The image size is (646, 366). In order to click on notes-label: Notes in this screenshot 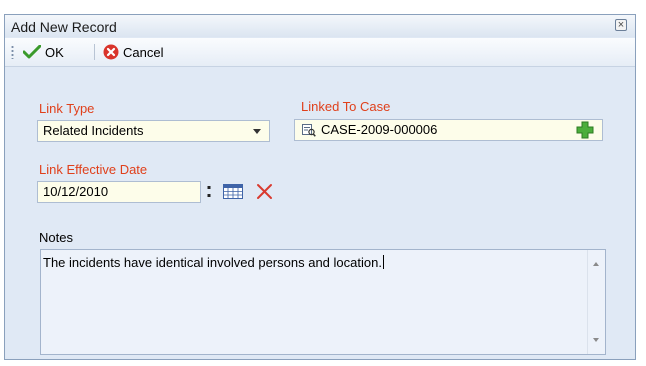, I will do `click(56, 237)`.